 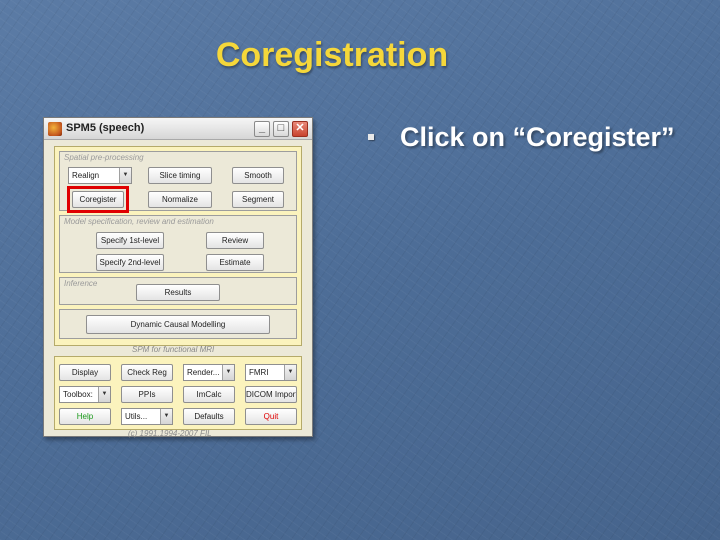 I want to click on toolbox-dropdown: Toolbox: ▼, so click(x=85, y=394).